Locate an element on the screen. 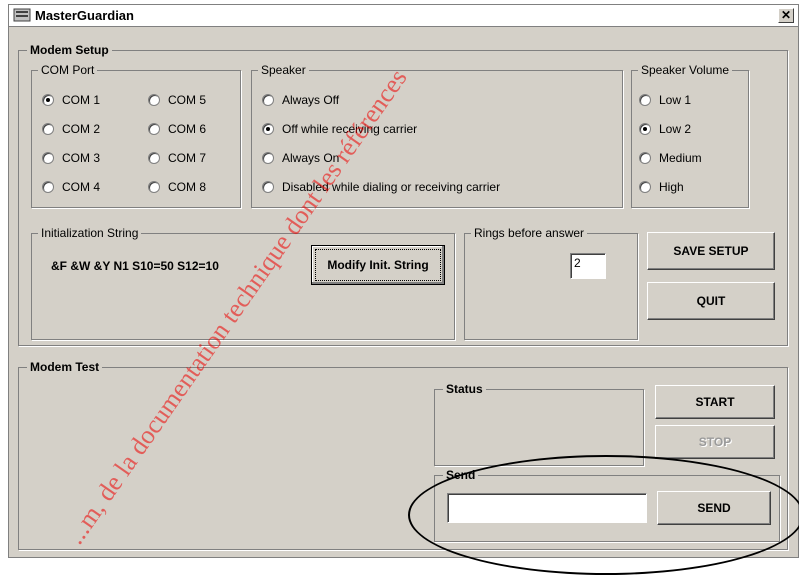  speaker-radio: Always Off is located at coordinates (300, 100).